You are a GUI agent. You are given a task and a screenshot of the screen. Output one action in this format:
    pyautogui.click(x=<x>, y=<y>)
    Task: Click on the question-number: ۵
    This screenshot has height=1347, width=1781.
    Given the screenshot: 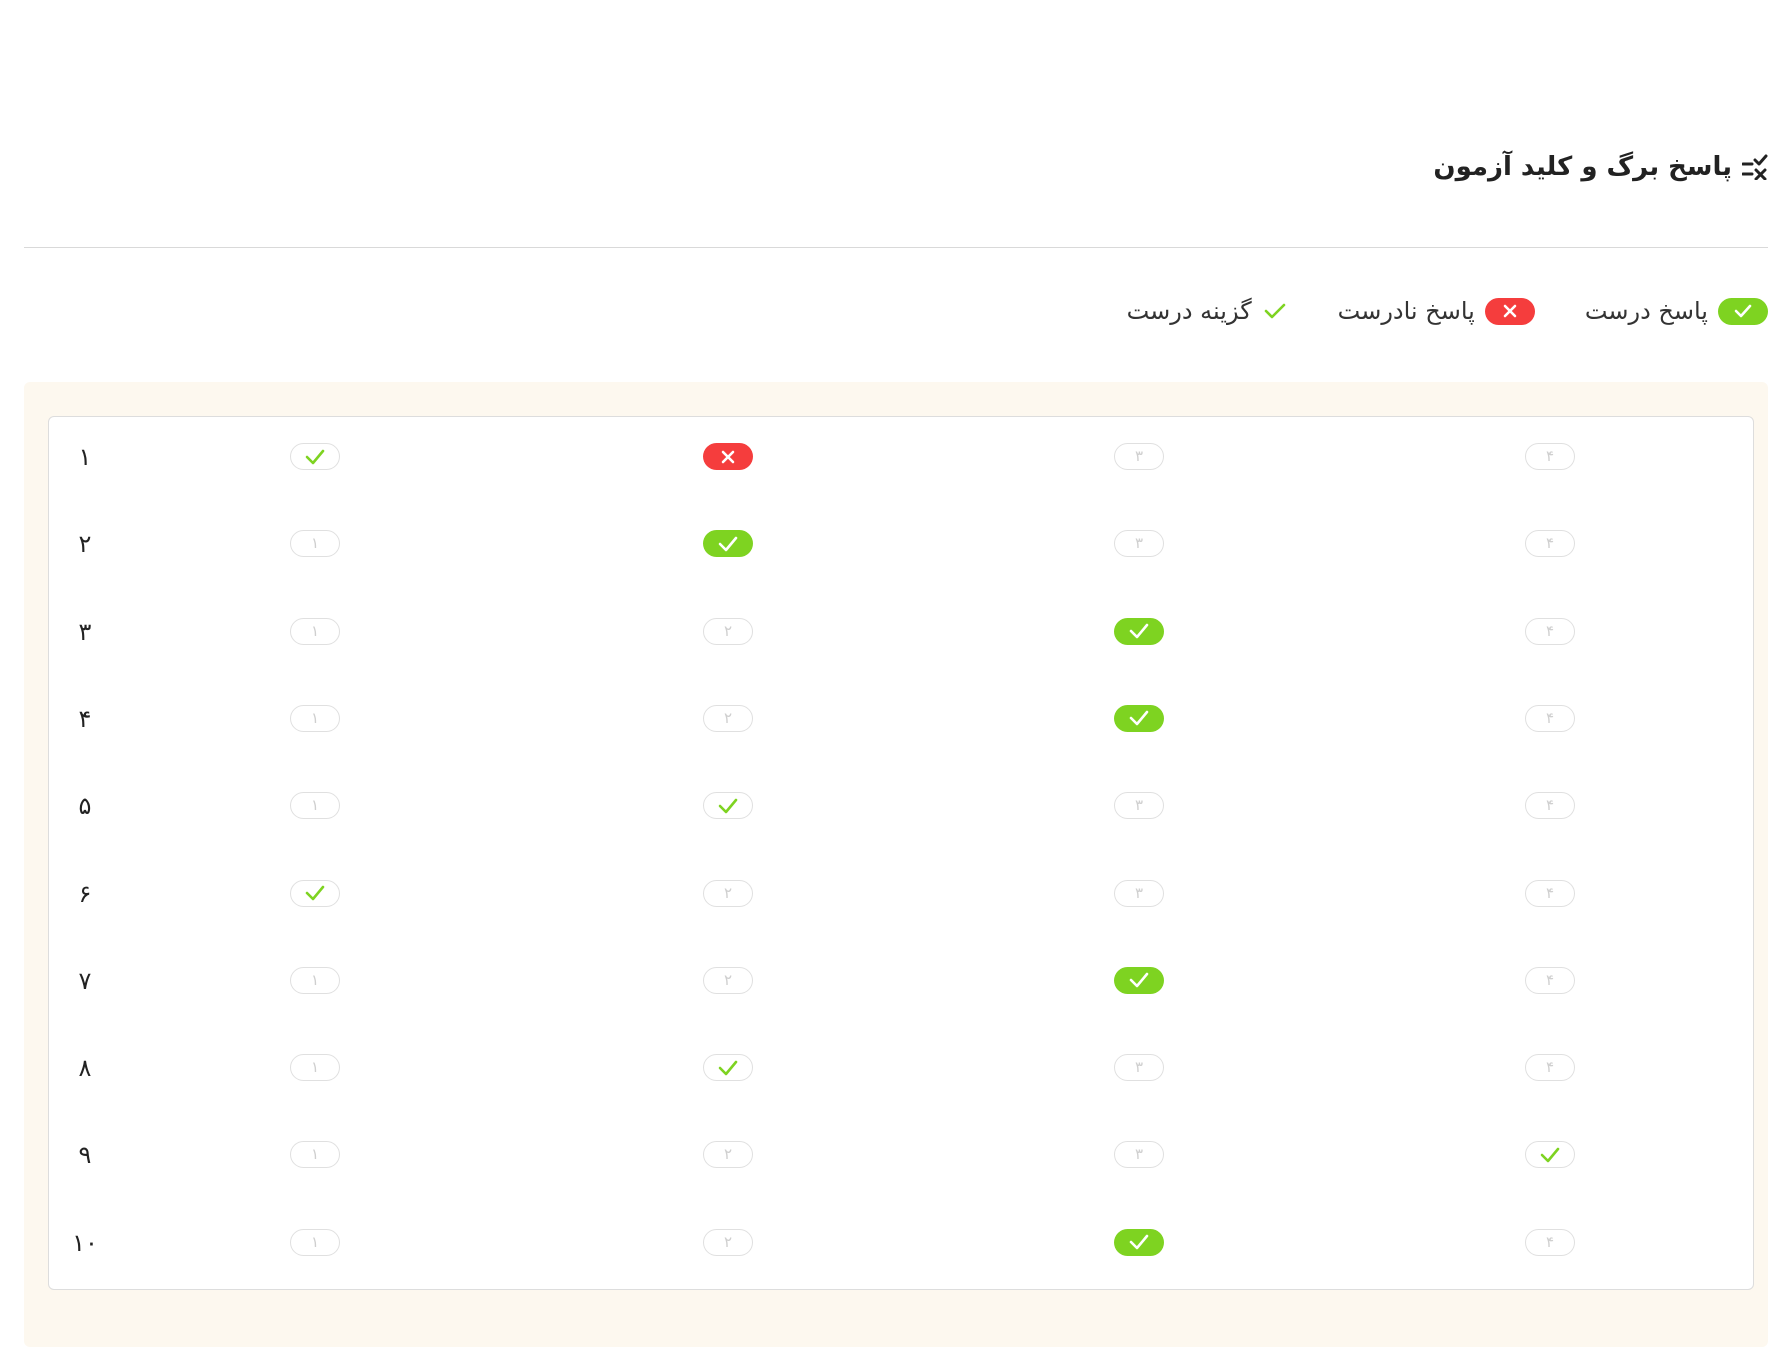 What is the action you would take?
    pyautogui.click(x=85, y=806)
    